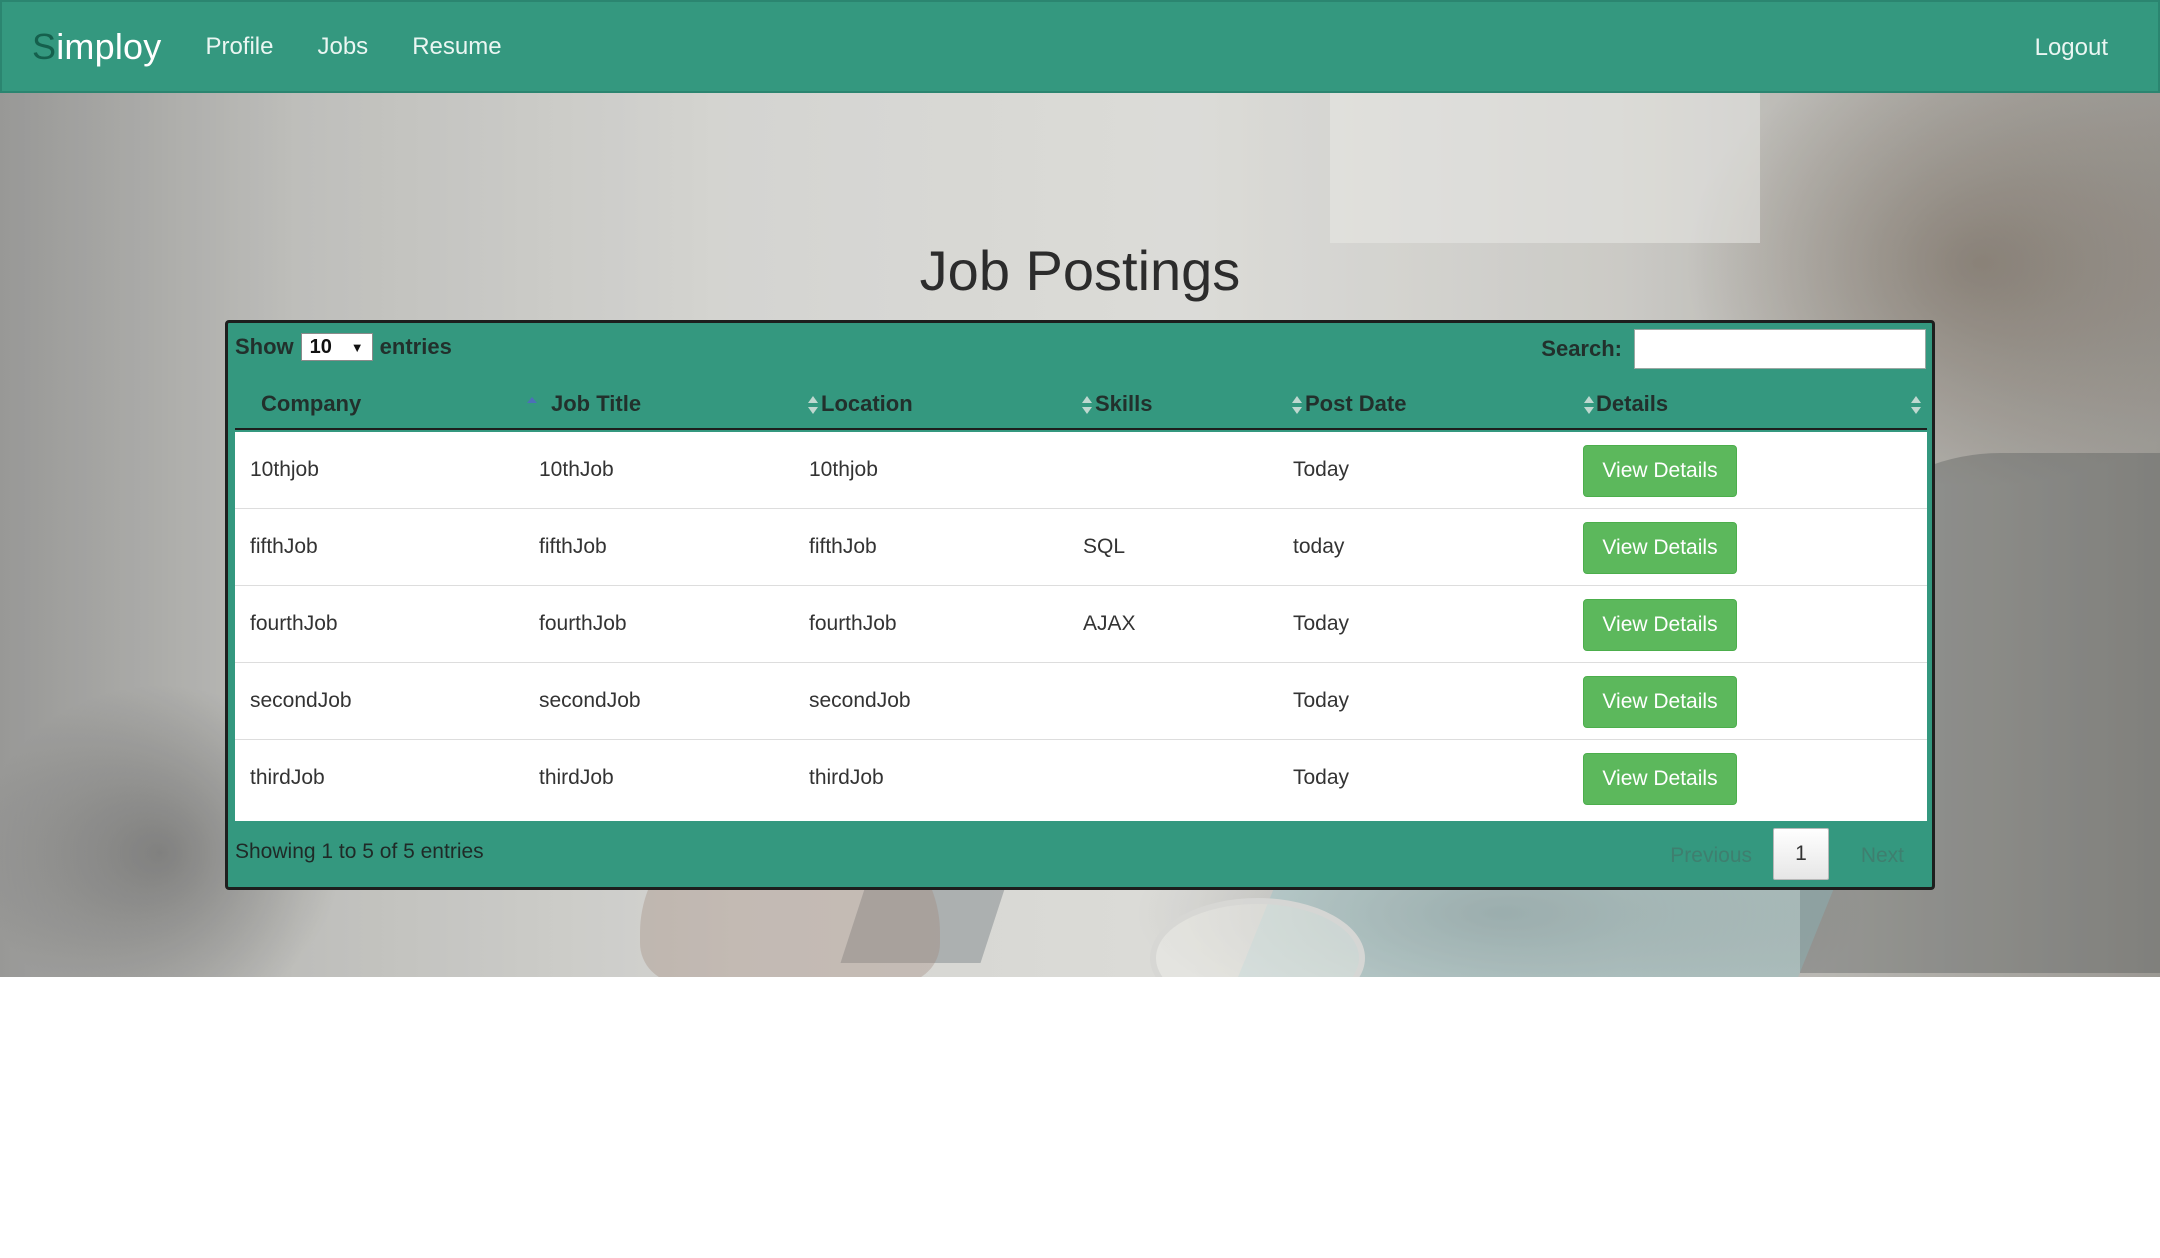 The width and height of the screenshot is (2160, 1258). Describe the element at coordinates (1632, 403) in the screenshot. I see `column-header-label: Details` at that location.